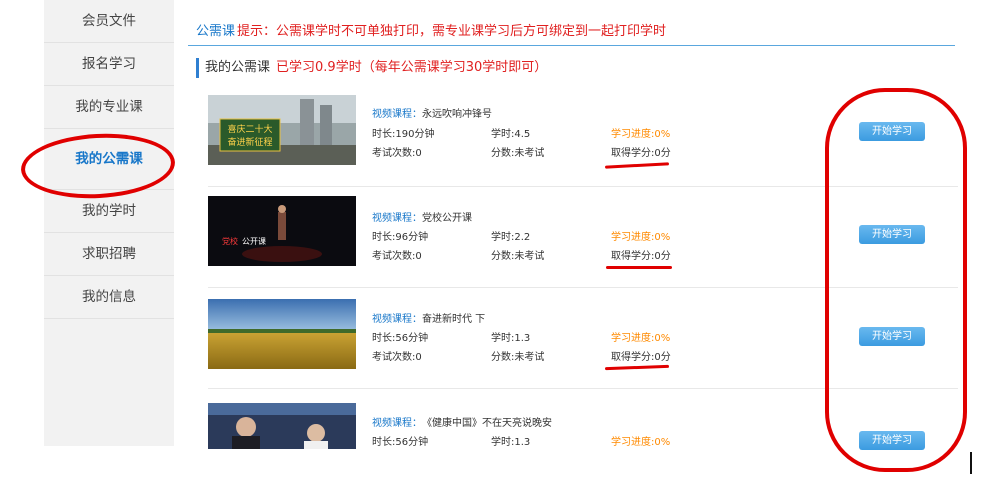 Image resolution: width=987 pixels, height=487 pixels. Describe the element at coordinates (457, 112) in the screenshot. I see `course-title: 永远吹响冲锋号` at that location.